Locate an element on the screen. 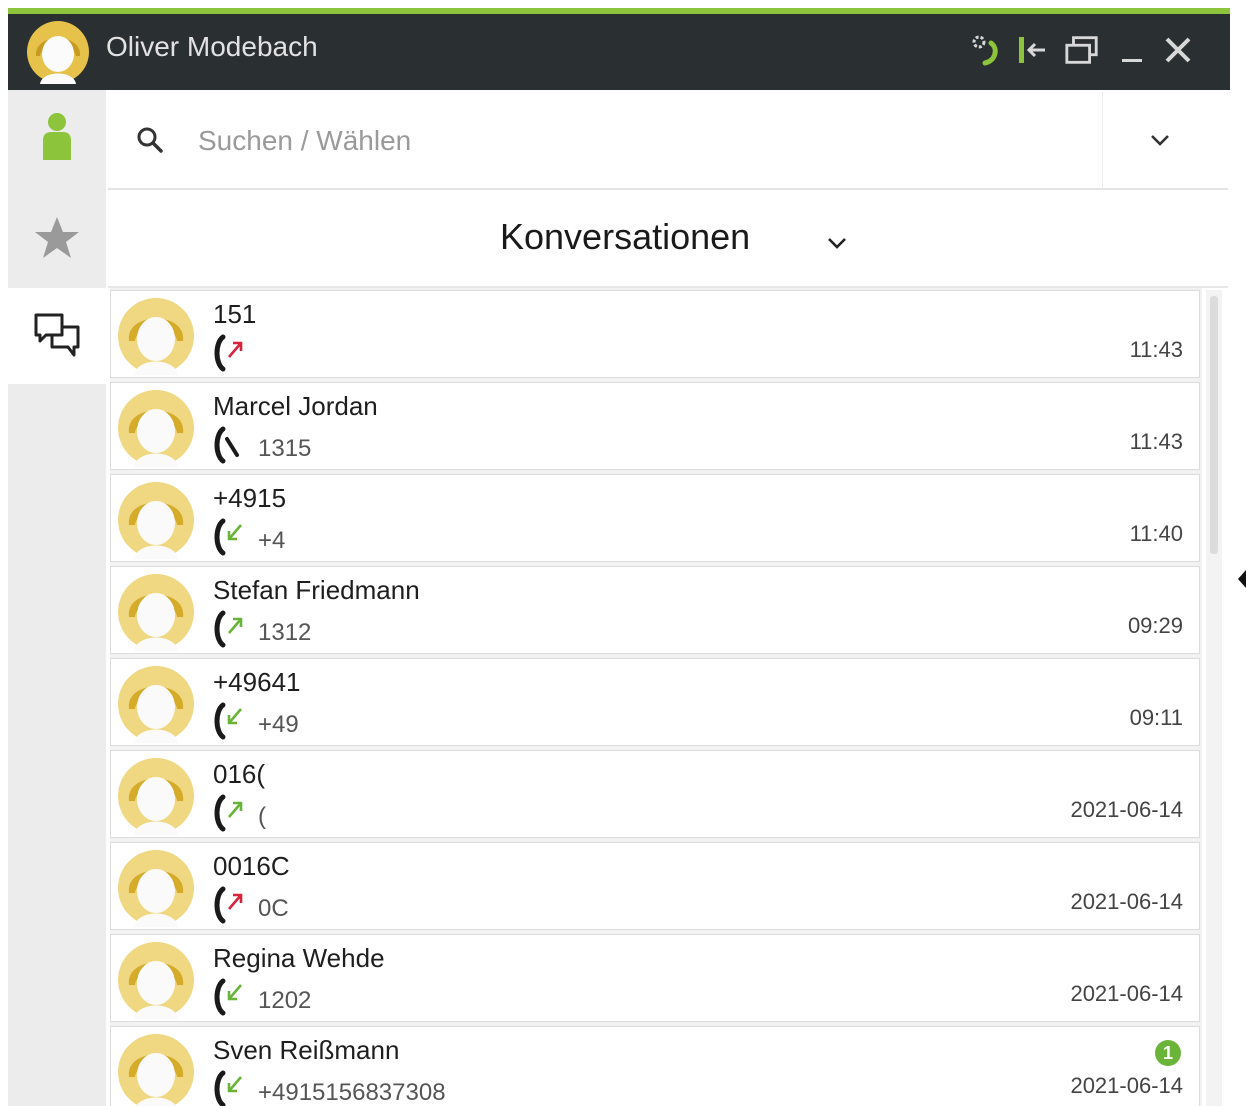 The image size is (1246, 1106). contact-number: 0C is located at coordinates (273, 908).